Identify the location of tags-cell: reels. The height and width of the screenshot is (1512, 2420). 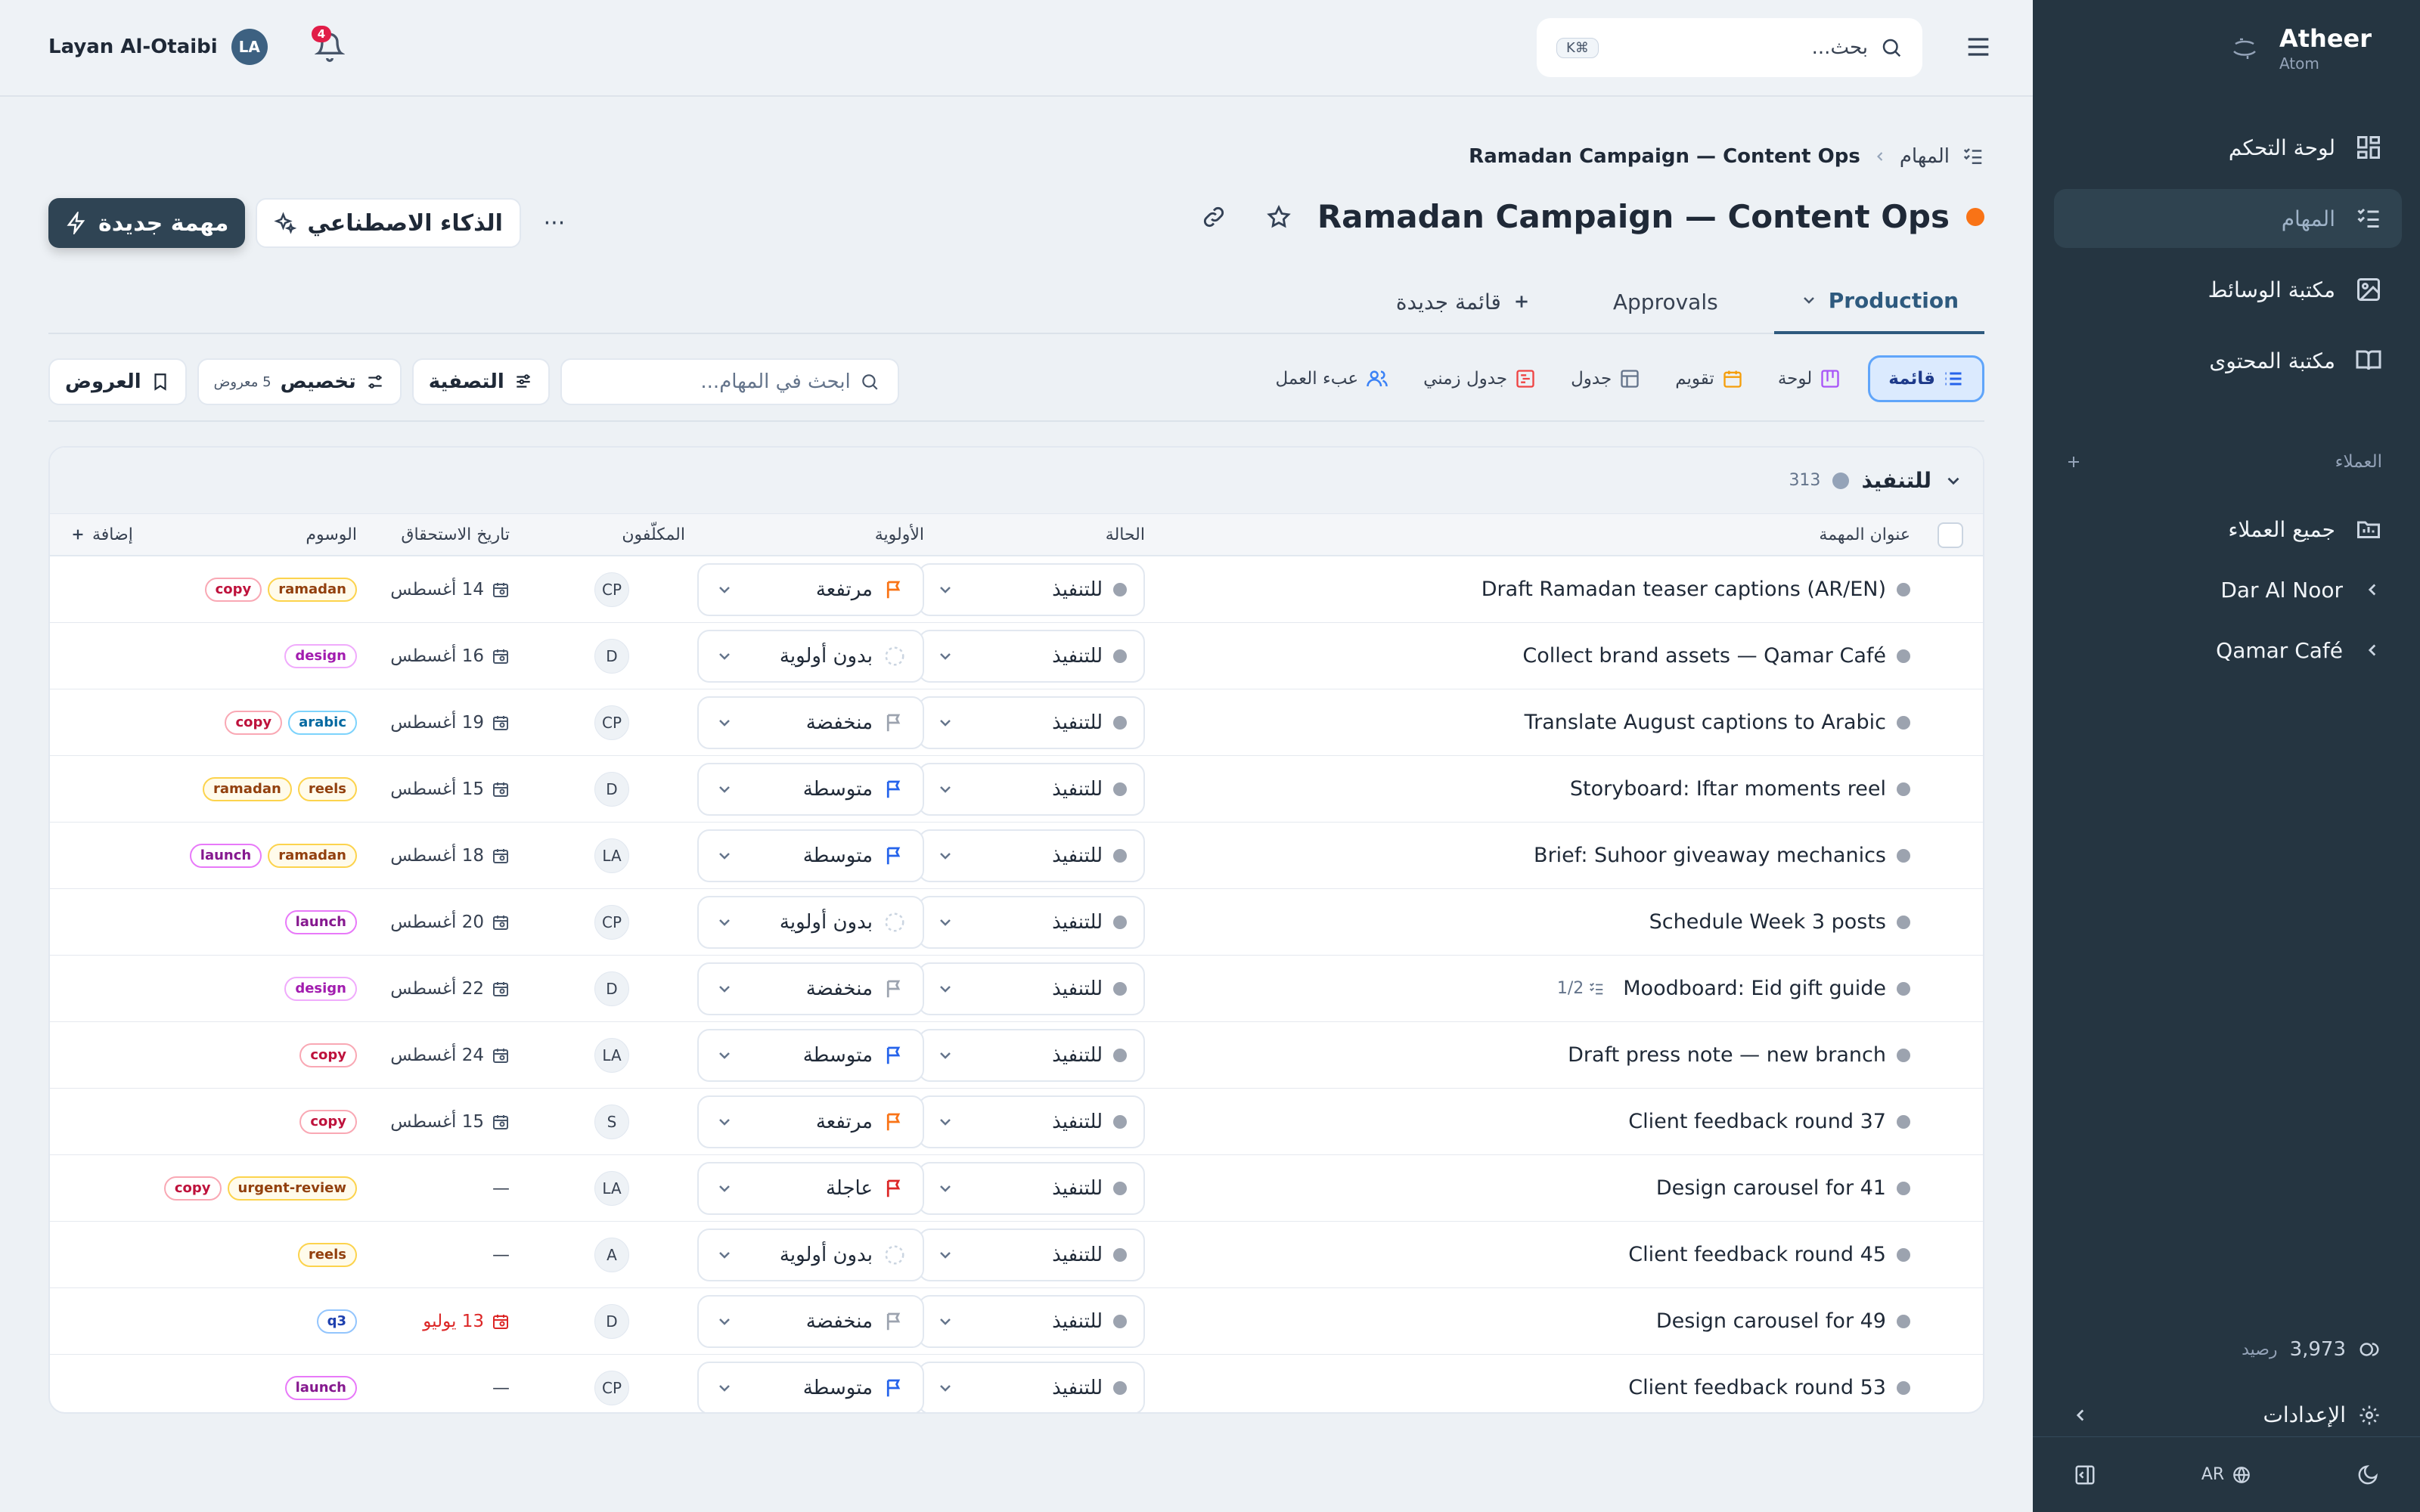
(228, 1254).